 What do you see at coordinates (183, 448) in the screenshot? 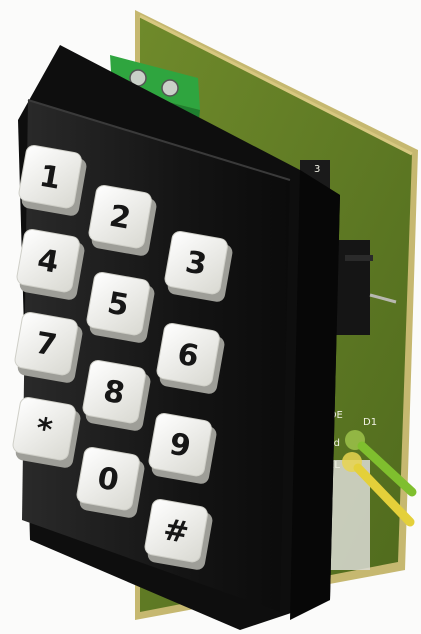
I see `key-9-button: 9` at bounding box center [183, 448].